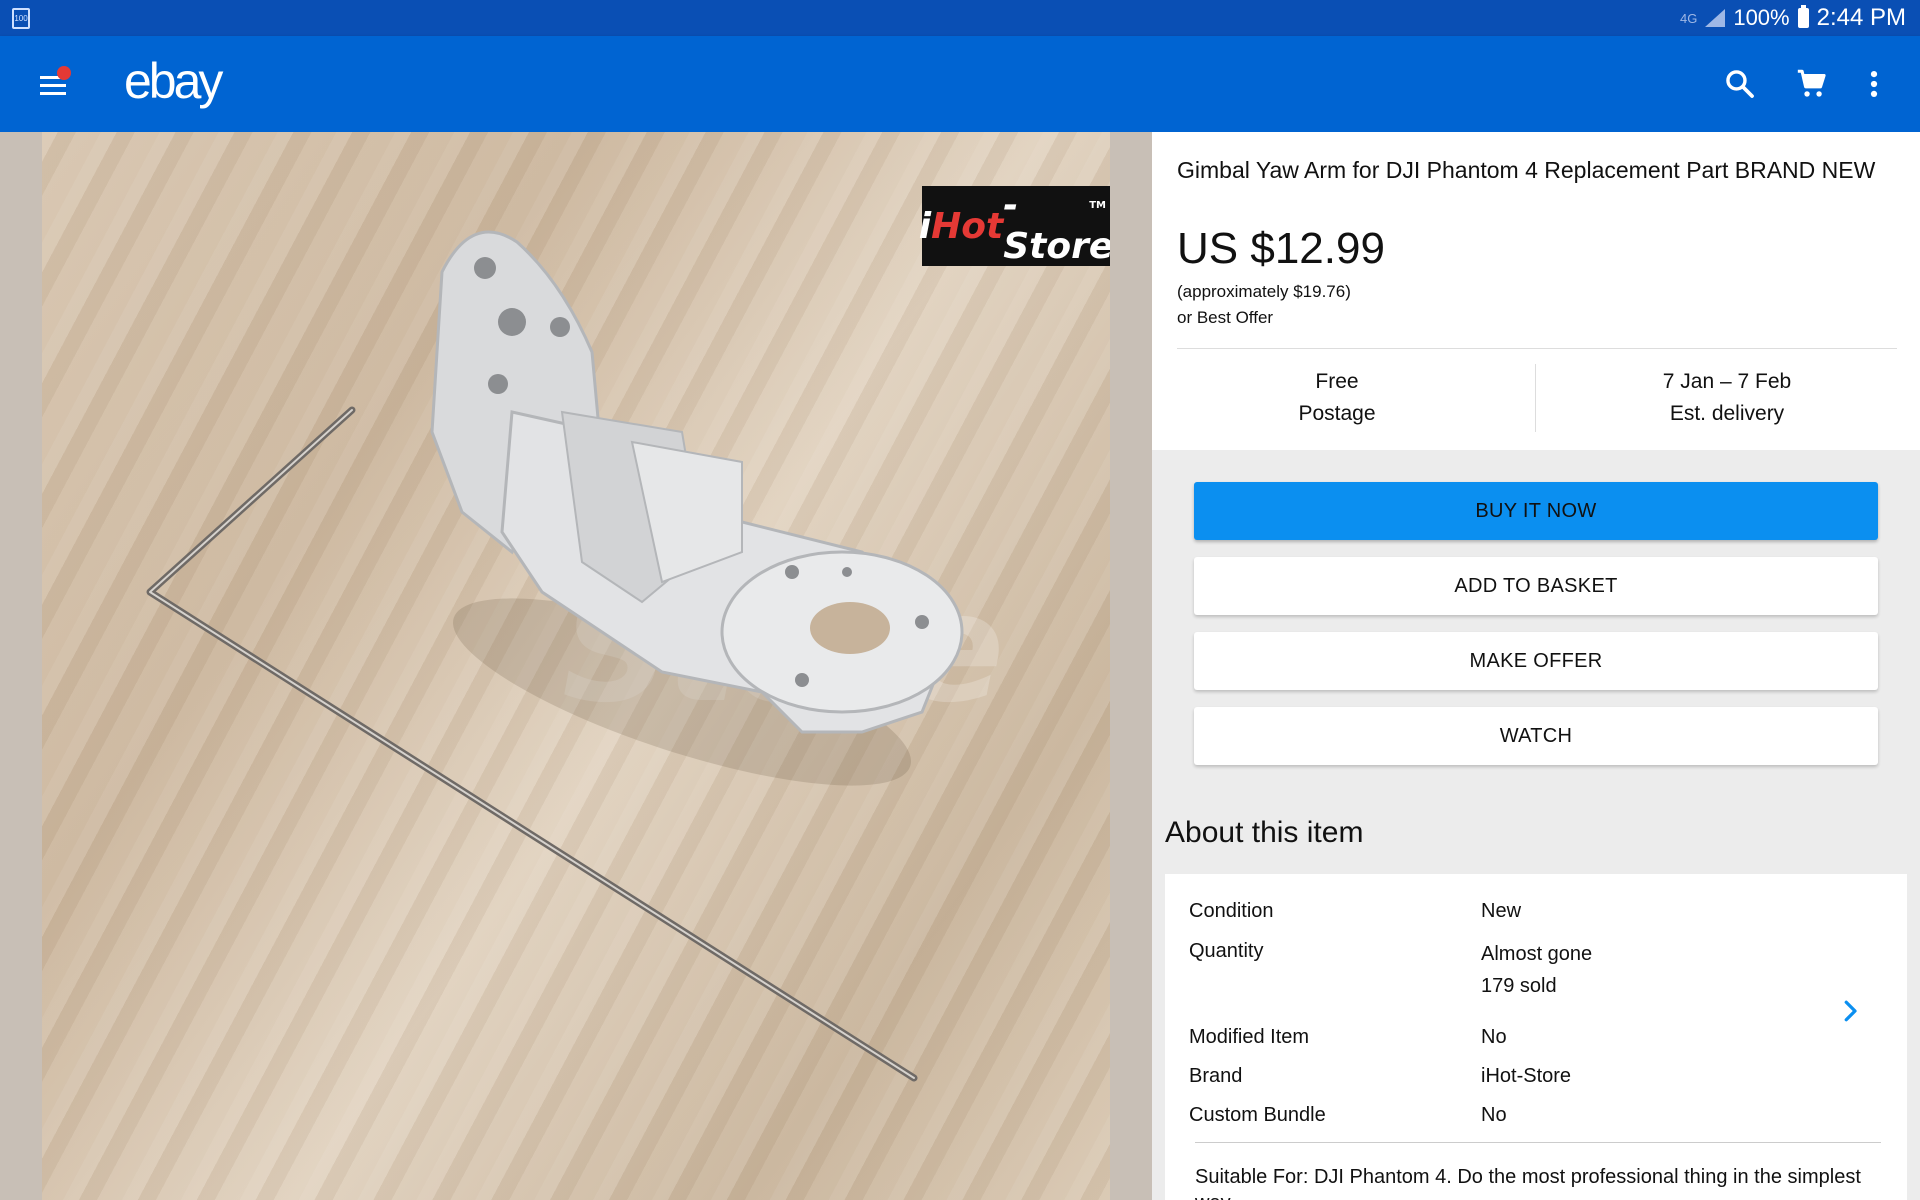  What do you see at coordinates (1231, 911) in the screenshot?
I see `detail-label: Condition` at bounding box center [1231, 911].